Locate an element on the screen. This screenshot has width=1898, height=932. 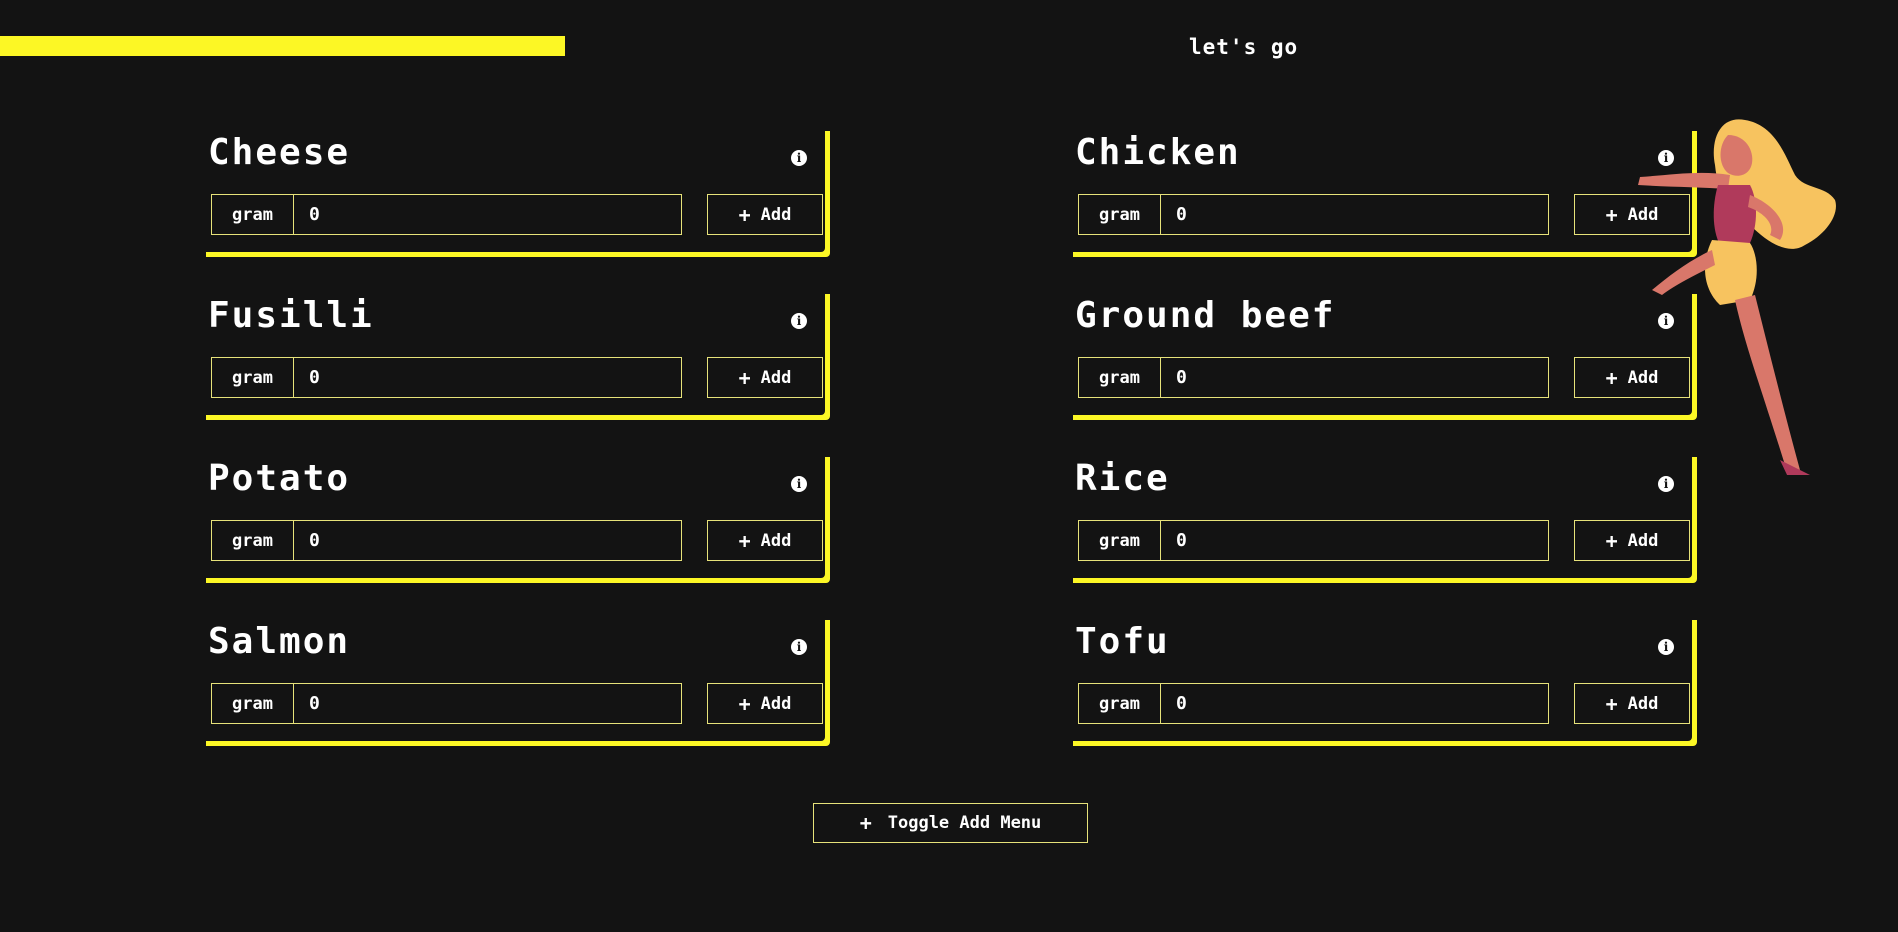
food-name: Potato is located at coordinates (279, 478).